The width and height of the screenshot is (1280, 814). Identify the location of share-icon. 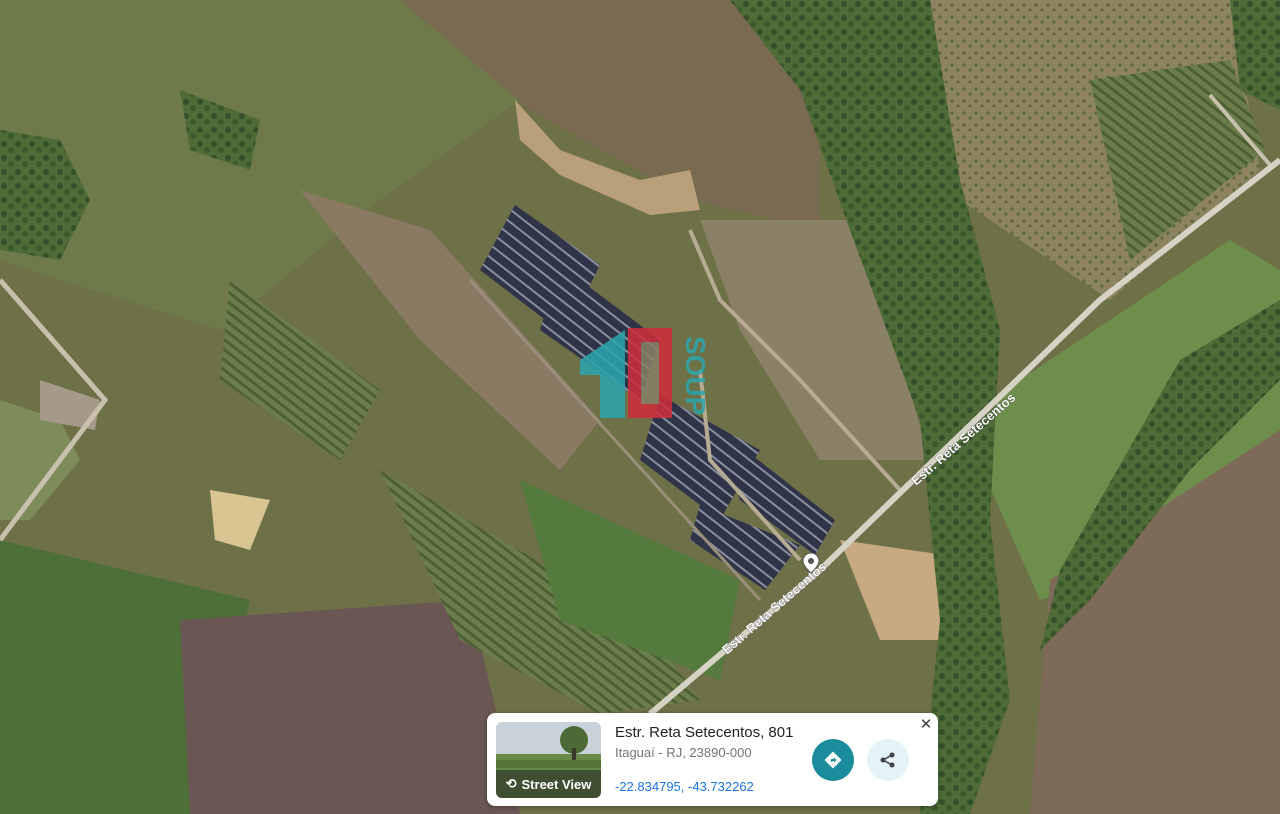
(887, 760).